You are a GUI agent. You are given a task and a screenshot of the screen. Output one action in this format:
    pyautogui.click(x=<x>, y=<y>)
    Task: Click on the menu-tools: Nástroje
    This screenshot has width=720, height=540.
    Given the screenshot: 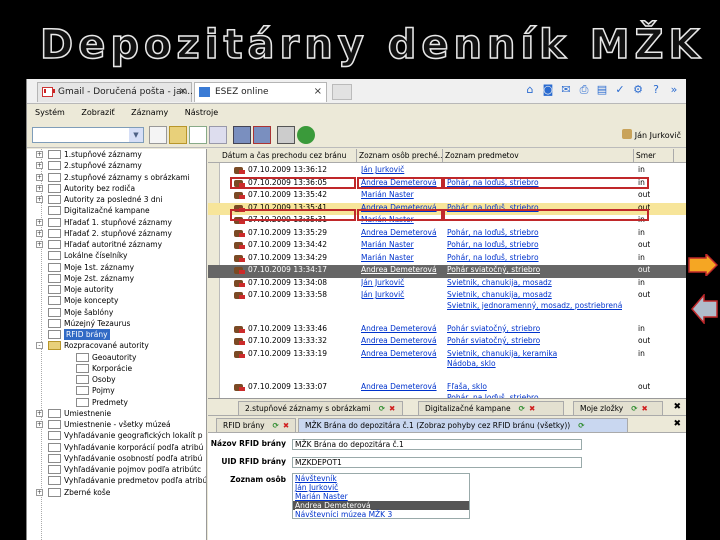 What is the action you would take?
    pyautogui.click(x=201, y=112)
    